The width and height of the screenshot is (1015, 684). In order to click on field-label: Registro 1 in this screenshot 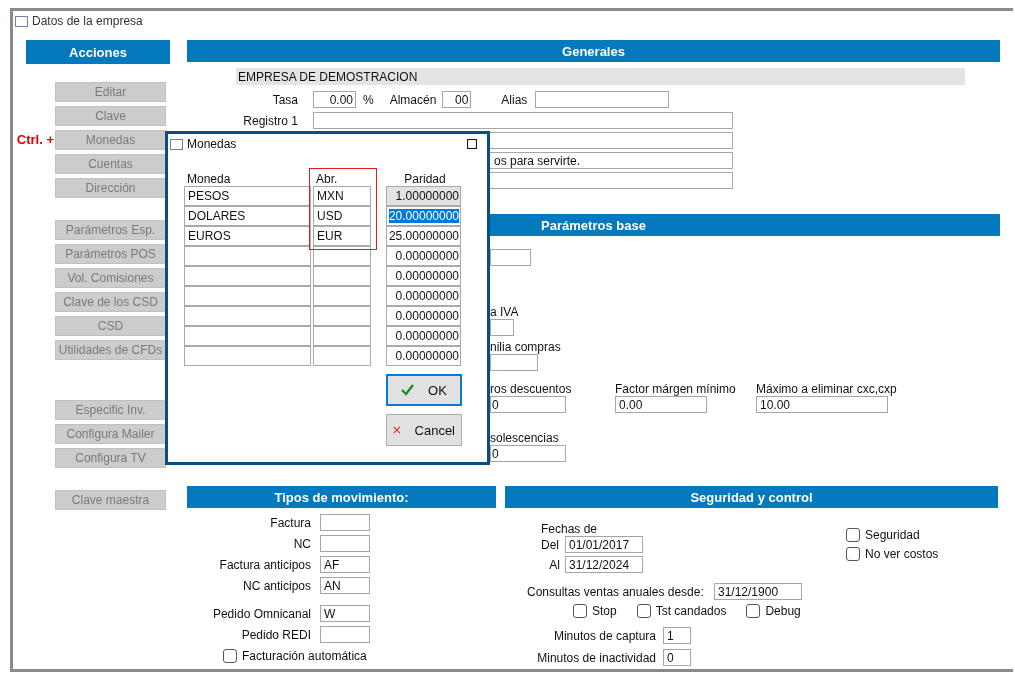, I will do `click(270, 120)`.